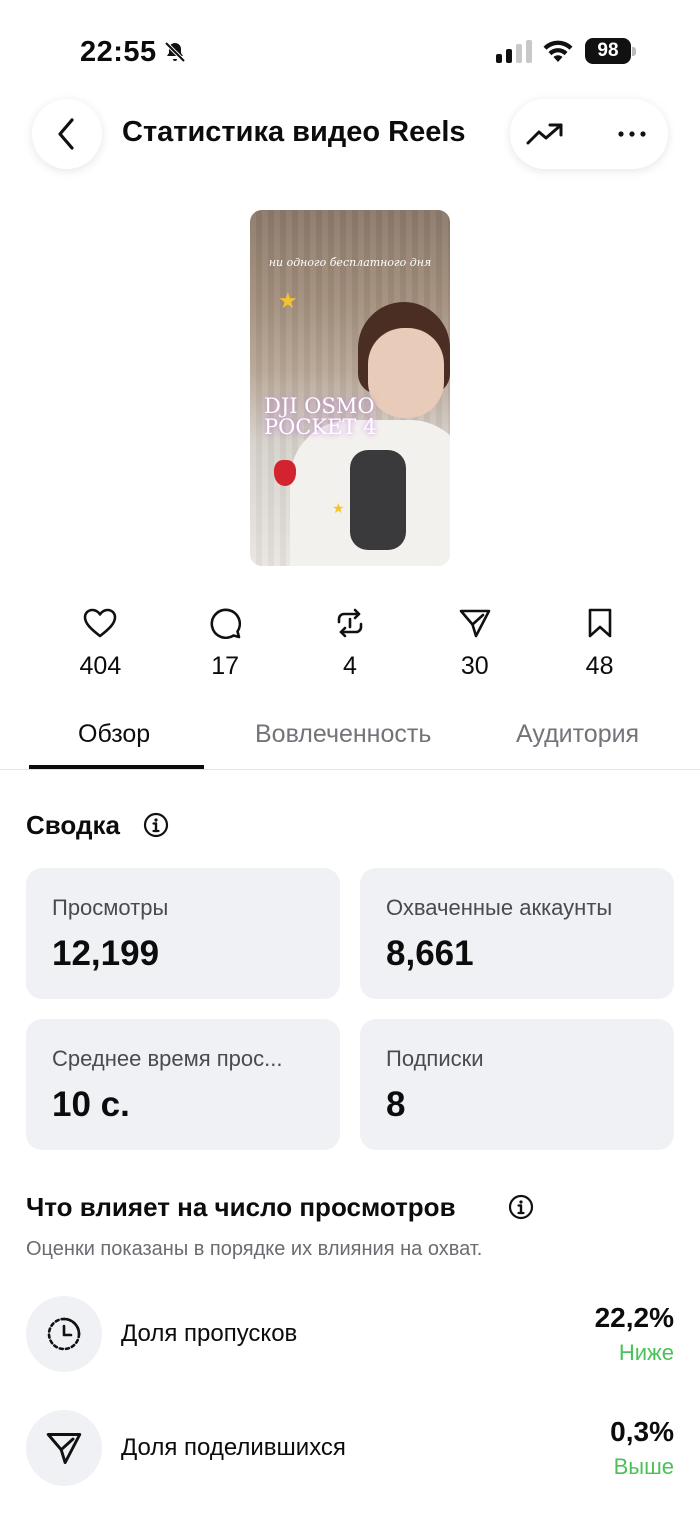  What do you see at coordinates (406, 373) in the screenshot?
I see `thumbnail-person-face` at bounding box center [406, 373].